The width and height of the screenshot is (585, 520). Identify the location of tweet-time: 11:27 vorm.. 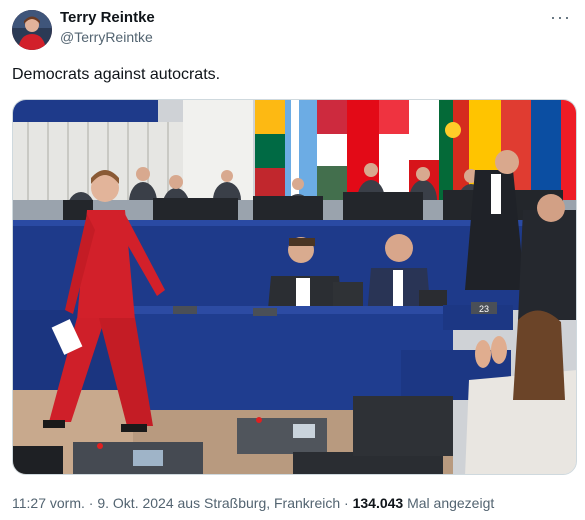
(48, 503).